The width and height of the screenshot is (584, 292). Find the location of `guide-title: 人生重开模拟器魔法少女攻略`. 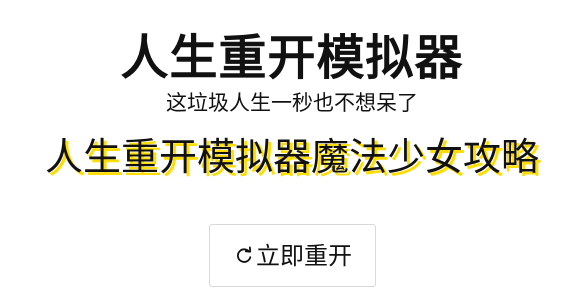

guide-title: 人生重开模拟器魔法少女攻略 is located at coordinates (291, 157).